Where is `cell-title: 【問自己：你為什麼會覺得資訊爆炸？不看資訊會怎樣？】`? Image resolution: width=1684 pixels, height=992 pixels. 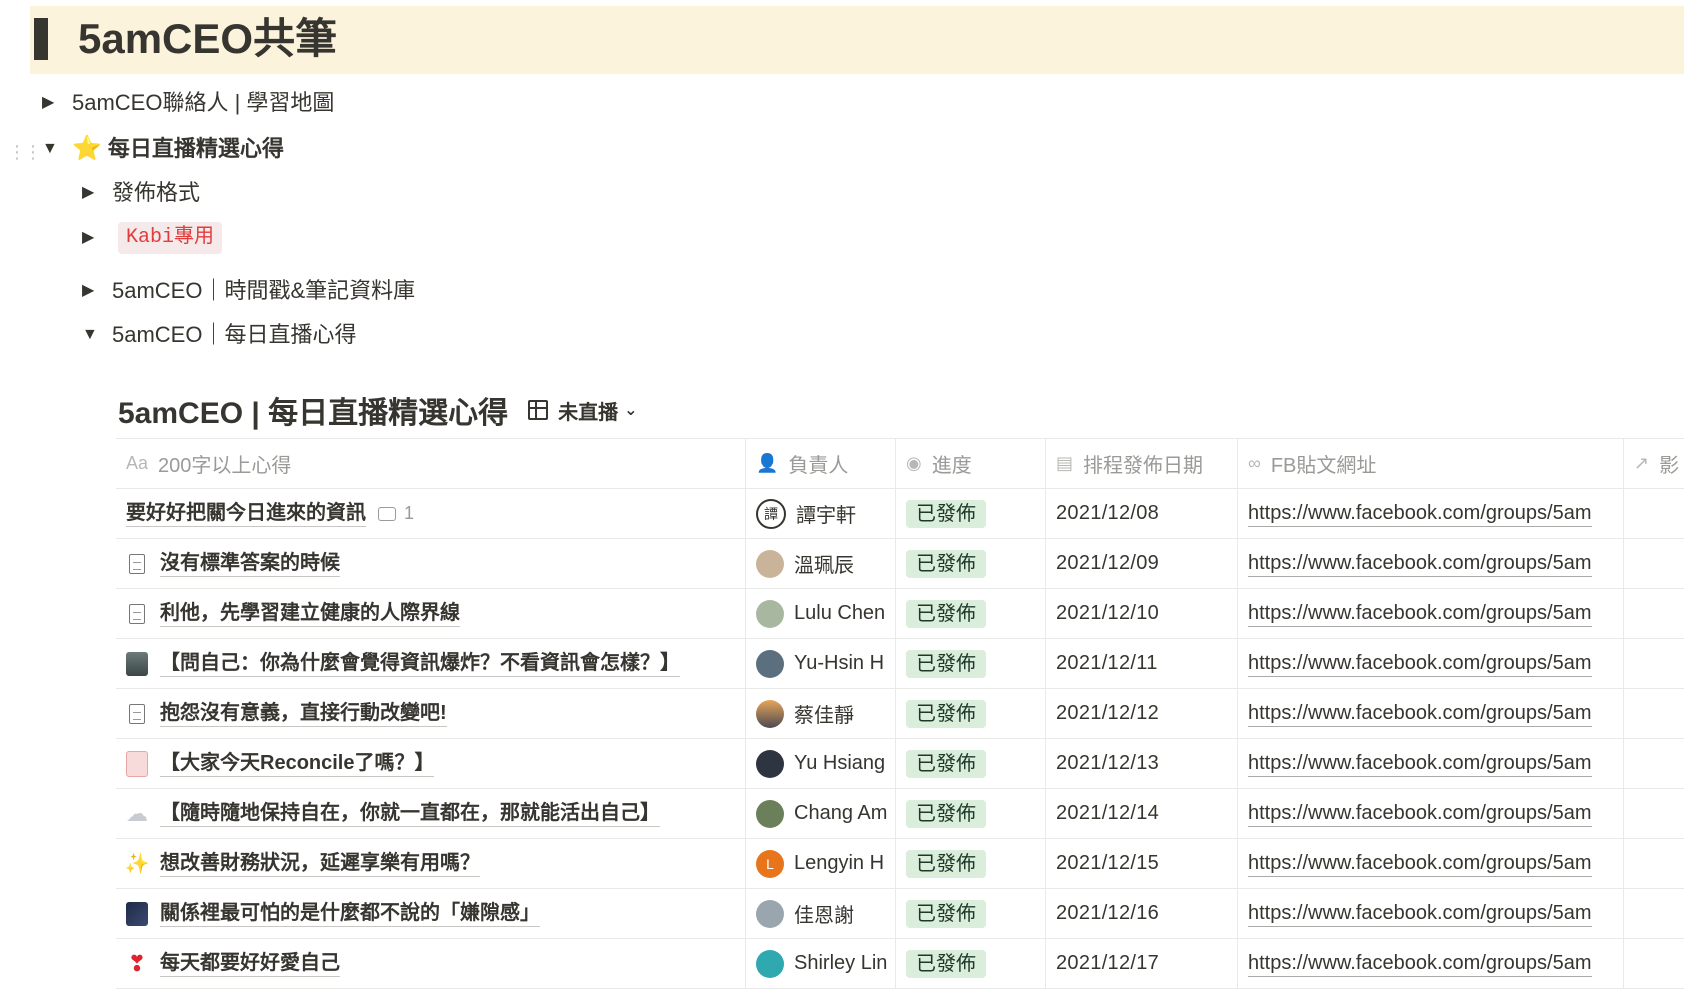
cell-title: 【問自己：你為什麼會覺得資訊爆炸？不看資訊會怎樣？】 is located at coordinates (431, 663).